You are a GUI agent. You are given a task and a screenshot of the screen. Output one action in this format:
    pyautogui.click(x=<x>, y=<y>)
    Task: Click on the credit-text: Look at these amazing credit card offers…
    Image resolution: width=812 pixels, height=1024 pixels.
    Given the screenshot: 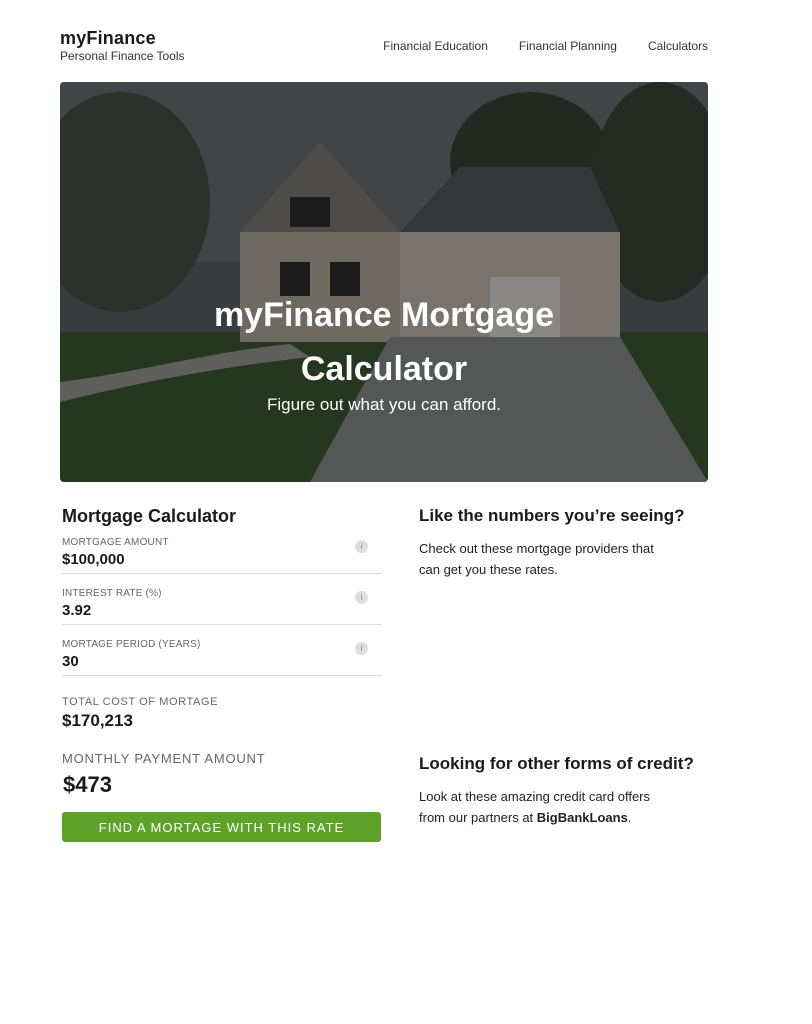 What is the action you would take?
    pyautogui.click(x=544, y=807)
    